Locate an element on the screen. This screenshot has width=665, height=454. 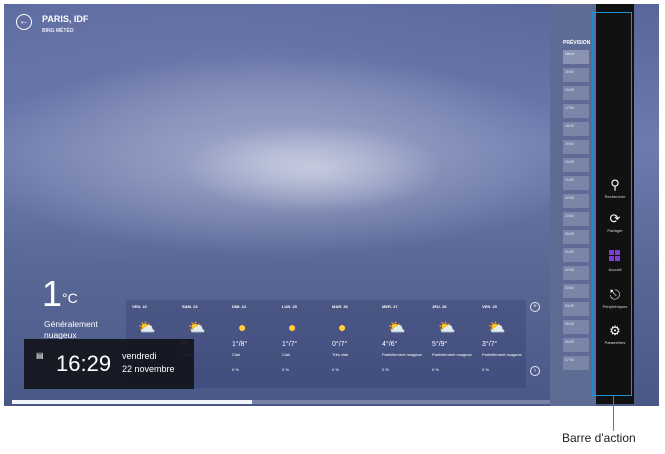
charm-label: Accueil is located at coordinates (615, 269).